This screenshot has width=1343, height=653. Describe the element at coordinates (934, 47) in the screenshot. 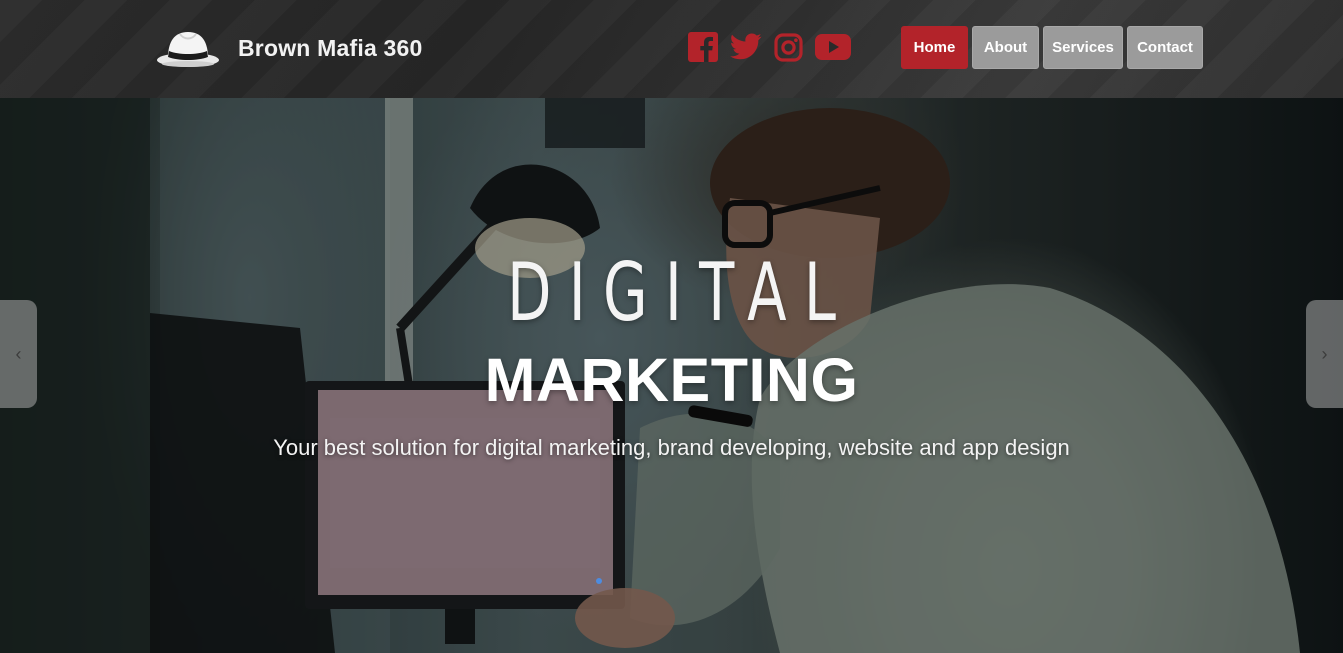

I see `nav-home-button: Home` at that location.